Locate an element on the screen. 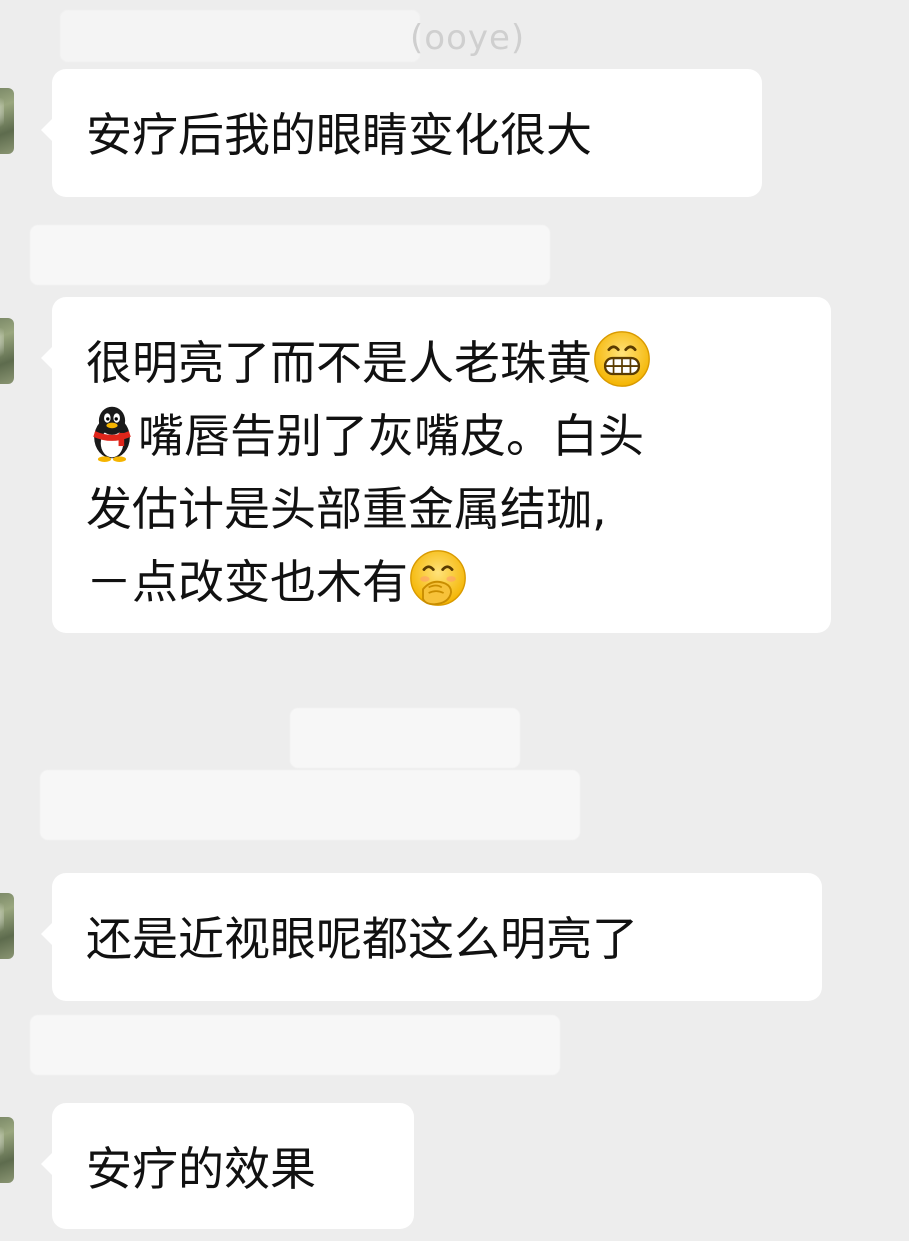  message-text: 发估计是头部重金属结珈, is located at coordinates (346, 509).